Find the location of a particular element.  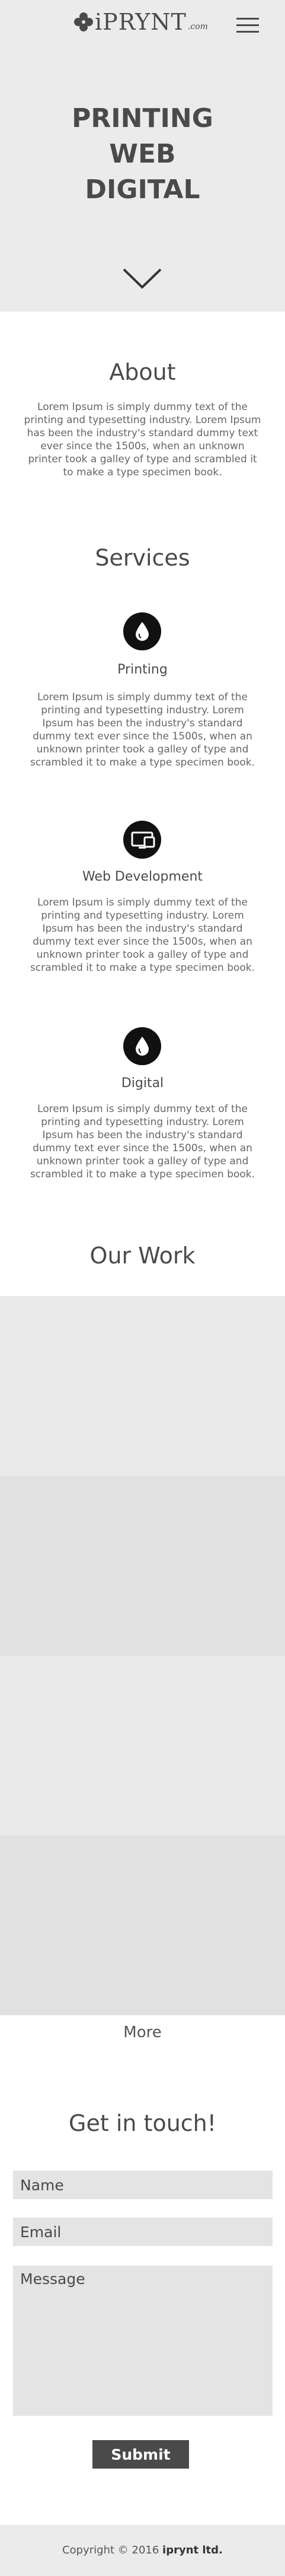

logo-suffix: .com is located at coordinates (197, 26).